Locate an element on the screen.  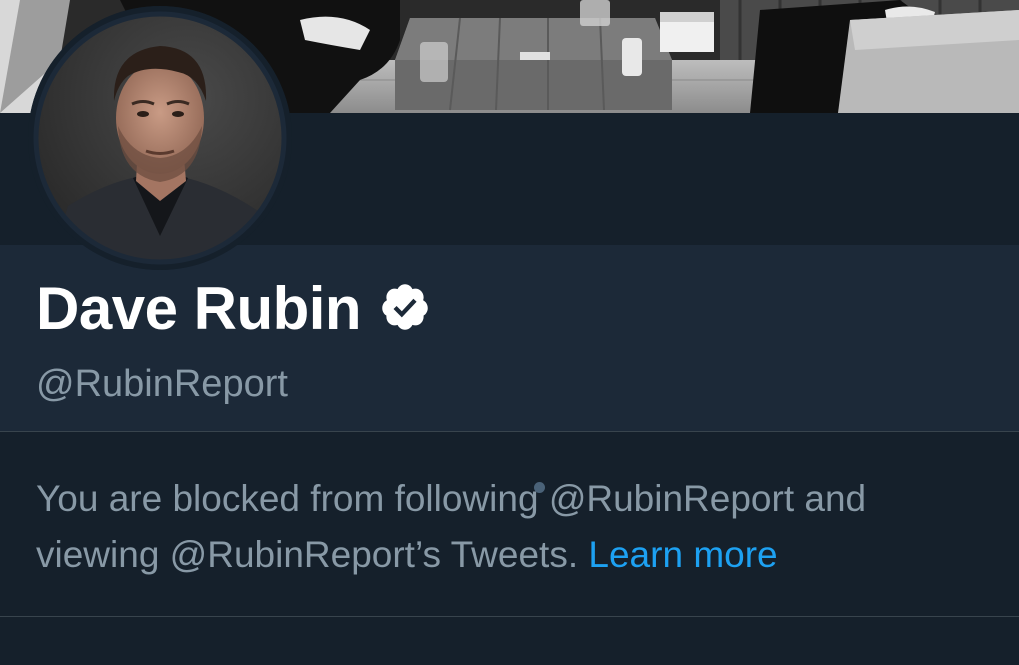
verified-badge-icon is located at coordinates (405, 307).